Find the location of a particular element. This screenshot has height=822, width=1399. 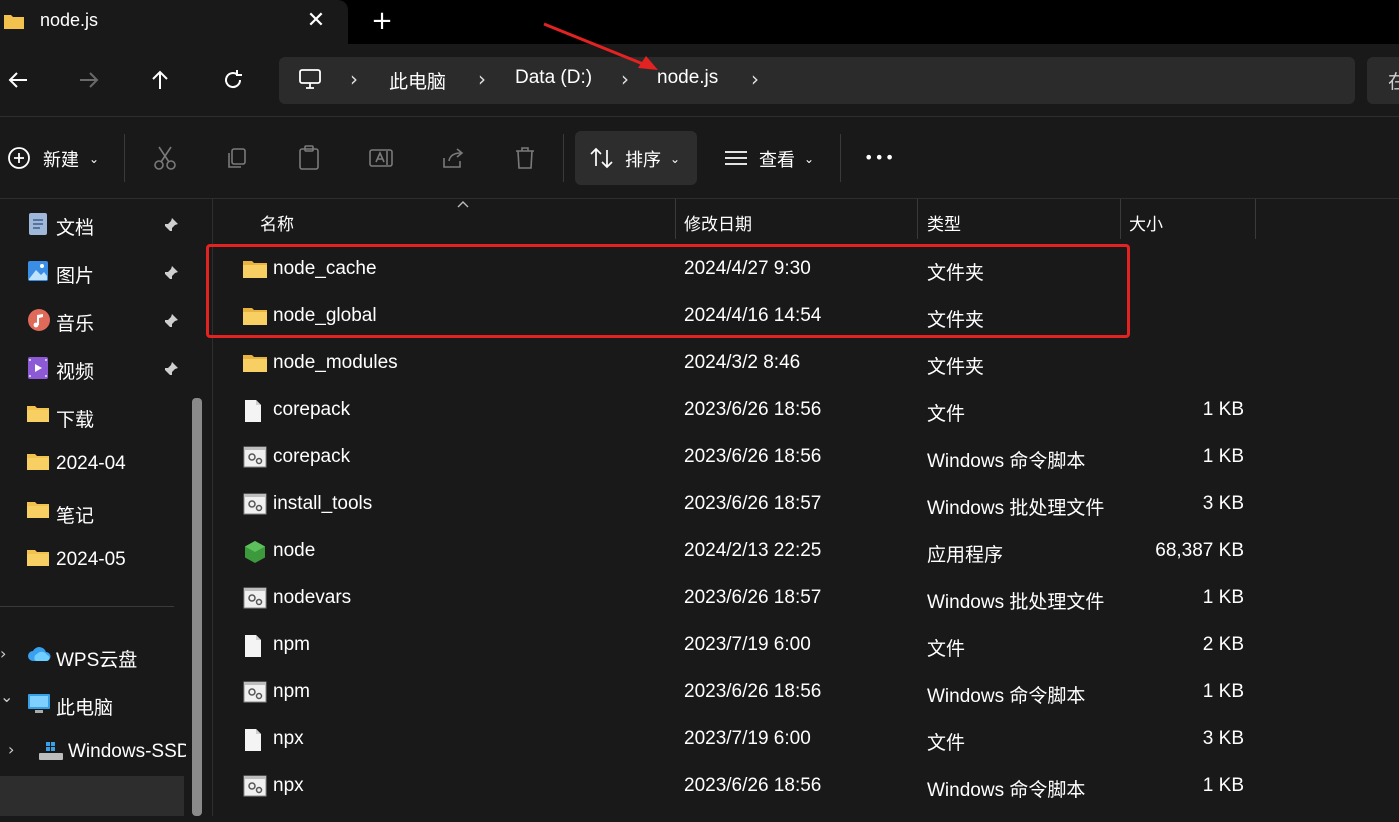

view-icon is located at coordinates (736, 158).